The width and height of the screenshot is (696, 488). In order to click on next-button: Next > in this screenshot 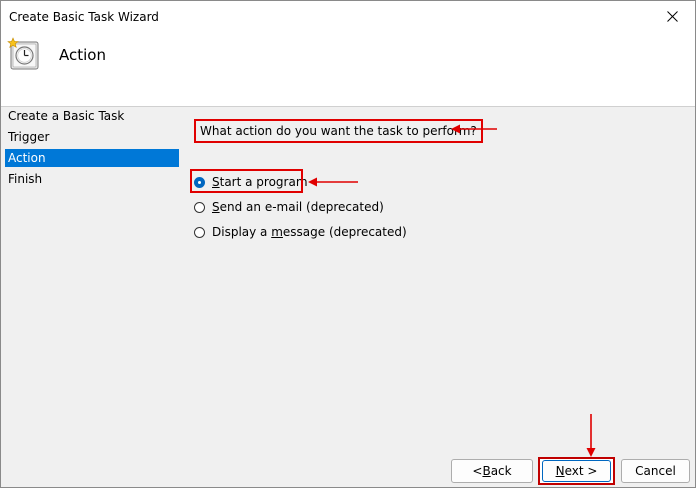, I will do `click(576, 471)`.